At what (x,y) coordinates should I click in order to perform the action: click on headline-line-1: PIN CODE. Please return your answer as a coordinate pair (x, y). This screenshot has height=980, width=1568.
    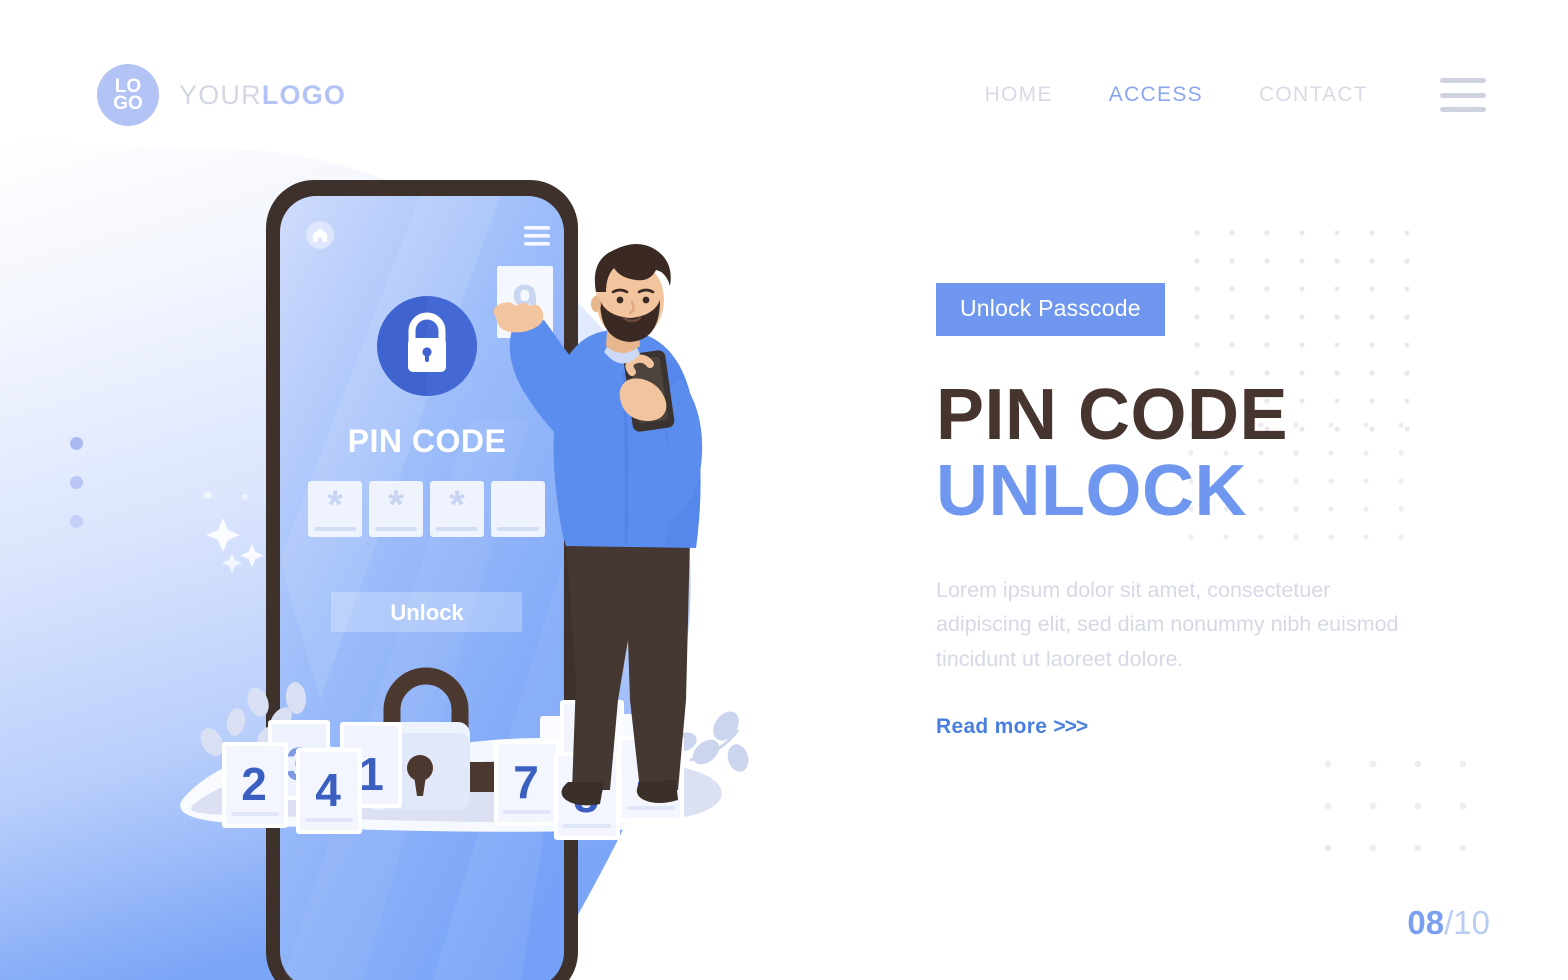
    Looking at the image, I should click on (1112, 415).